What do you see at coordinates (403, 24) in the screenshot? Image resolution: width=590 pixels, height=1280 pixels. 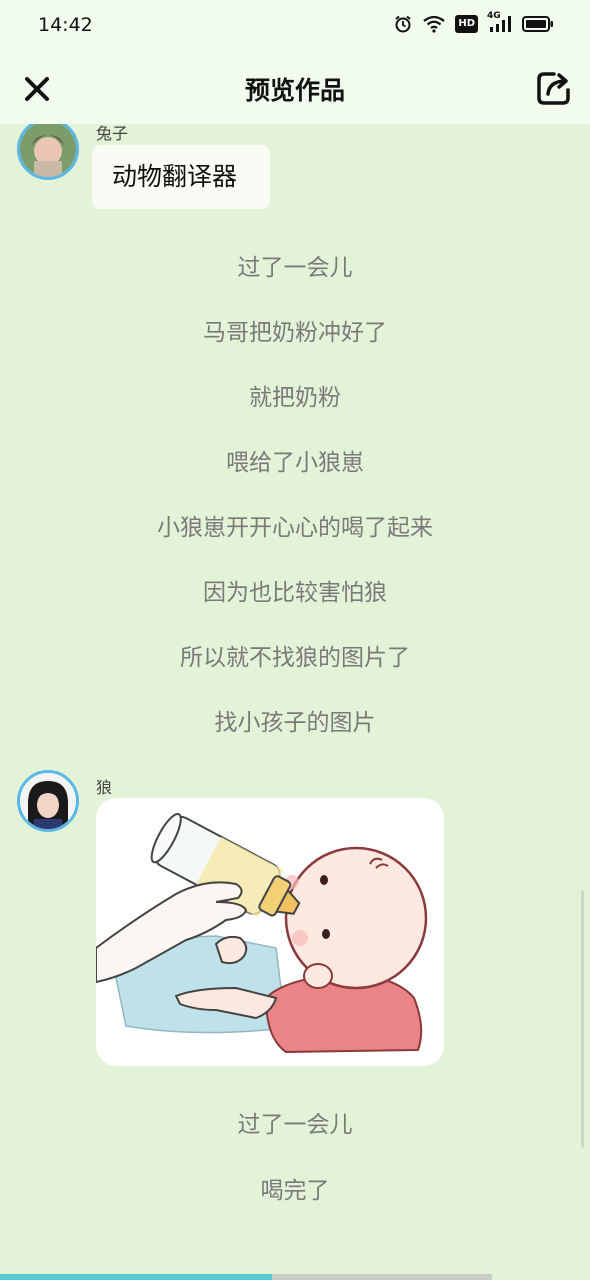 I see `alarm-icon` at bounding box center [403, 24].